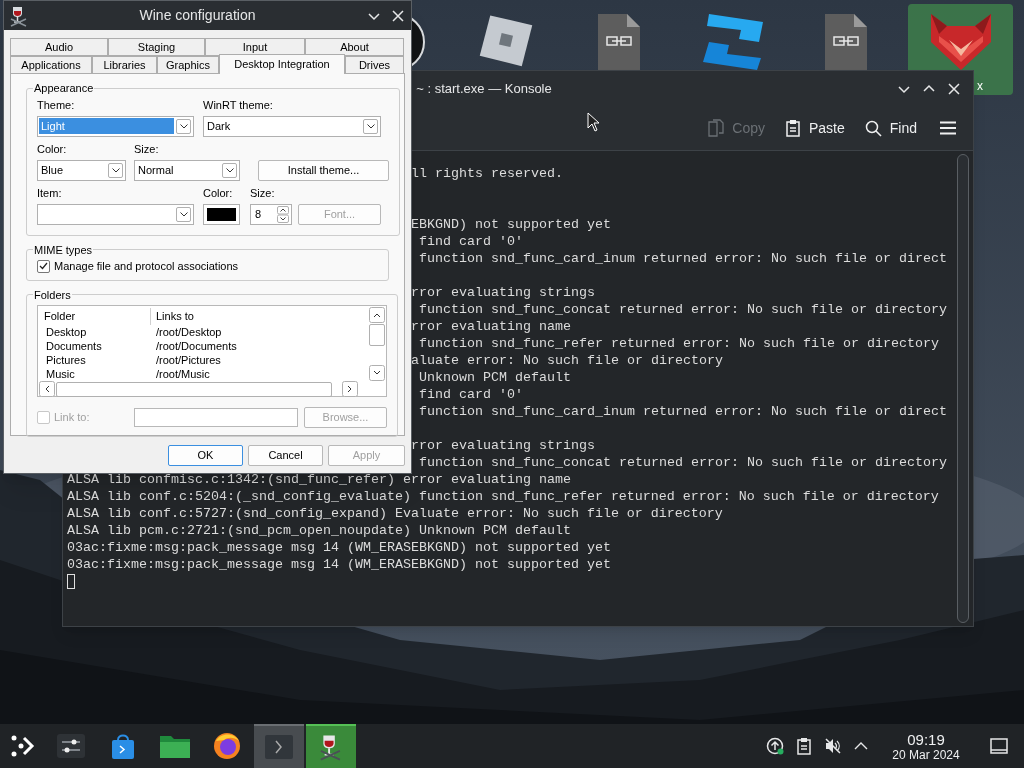 The height and width of the screenshot is (768, 1024). Describe the element at coordinates (319, 530) in the screenshot. I see `terminal-line: ALSA lib pcm.c:2721:(snd_pcm_open_noupdate) Unknown PCM default` at that location.